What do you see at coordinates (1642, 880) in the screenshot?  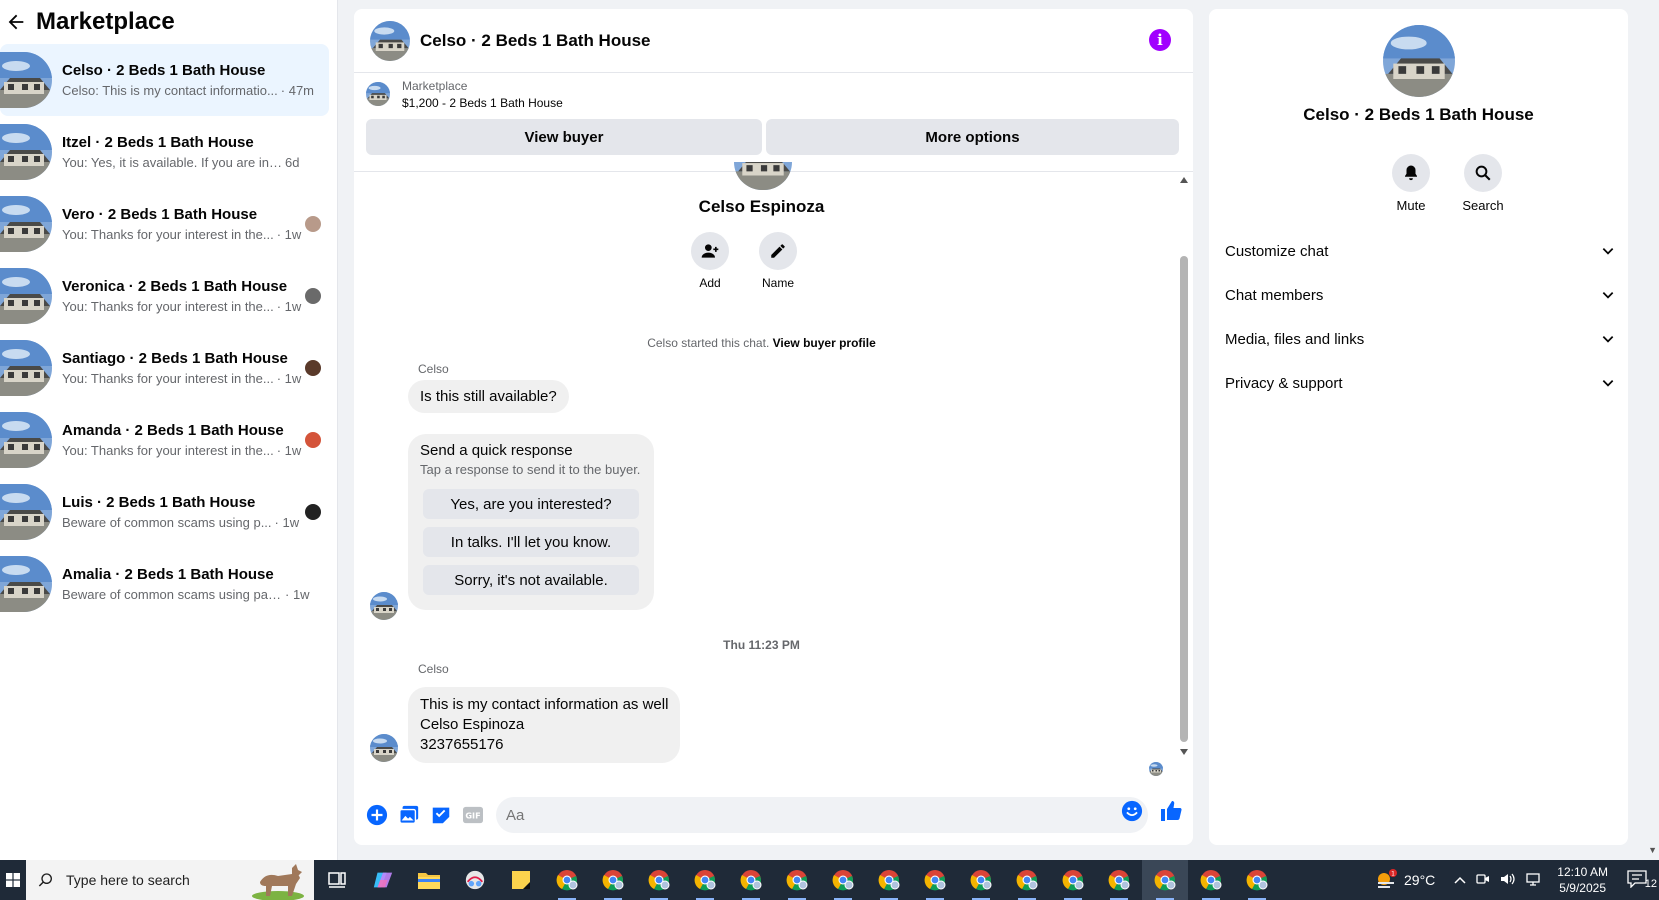 I see `notifications-icon: 12` at bounding box center [1642, 880].